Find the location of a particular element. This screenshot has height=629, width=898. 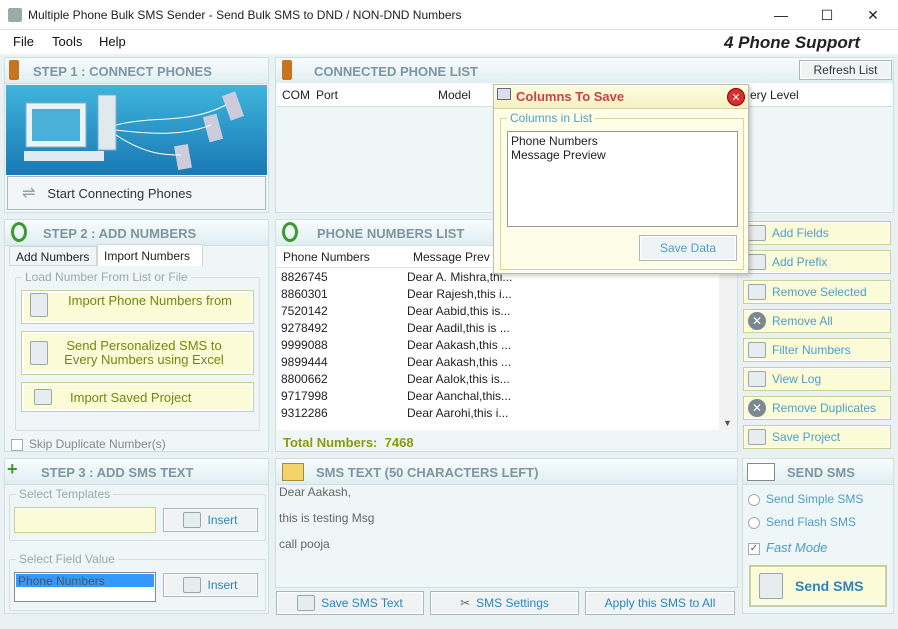

menu-file: File is located at coordinates (23, 41).